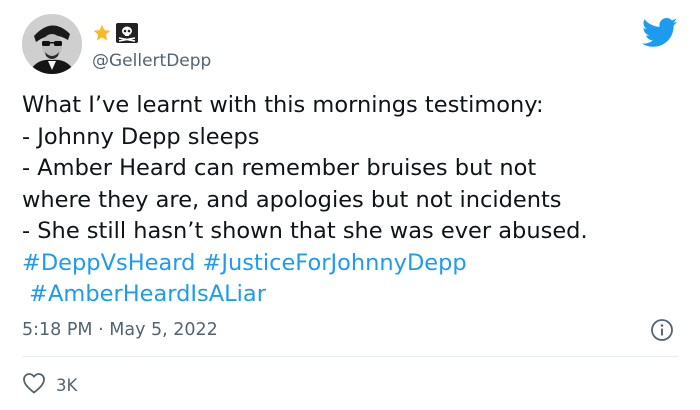  What do you see at coordinates (141, 136) in the screenshot?
I see `tweet-line: - Johnny Depp sleeps` at bounding box center [141, 136].